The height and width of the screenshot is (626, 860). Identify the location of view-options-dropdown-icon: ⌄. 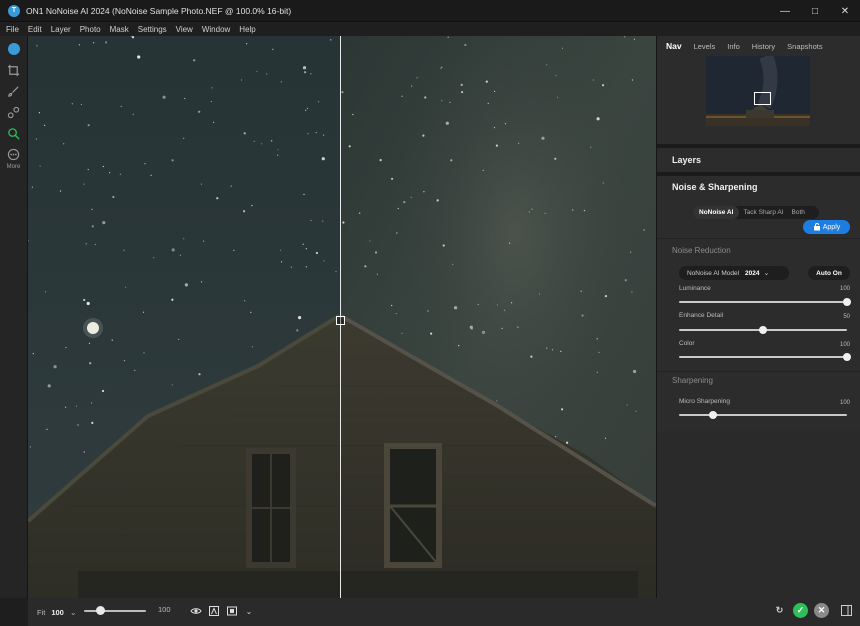
(249, 611).